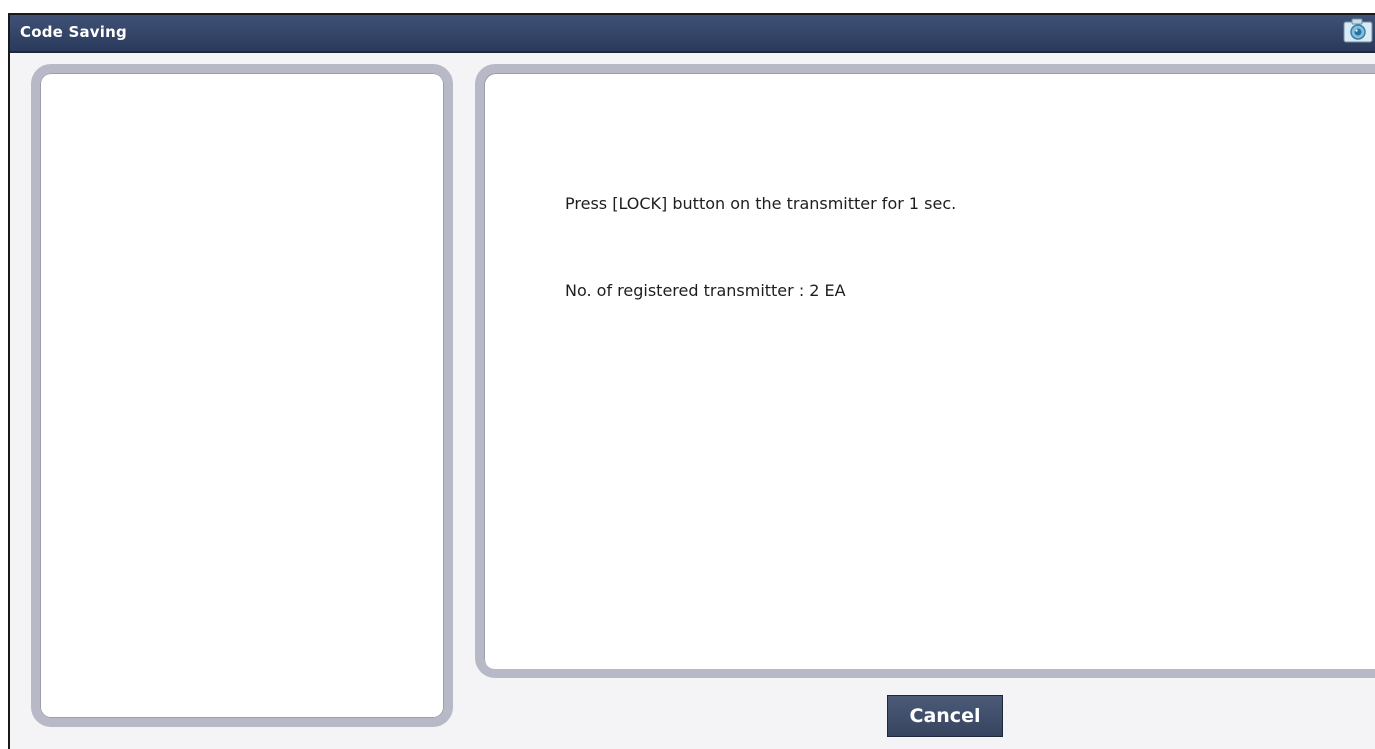  Describe the element at coordinates (73, 32) in the screenshot. I see `window-title: Code Saving` at that location.